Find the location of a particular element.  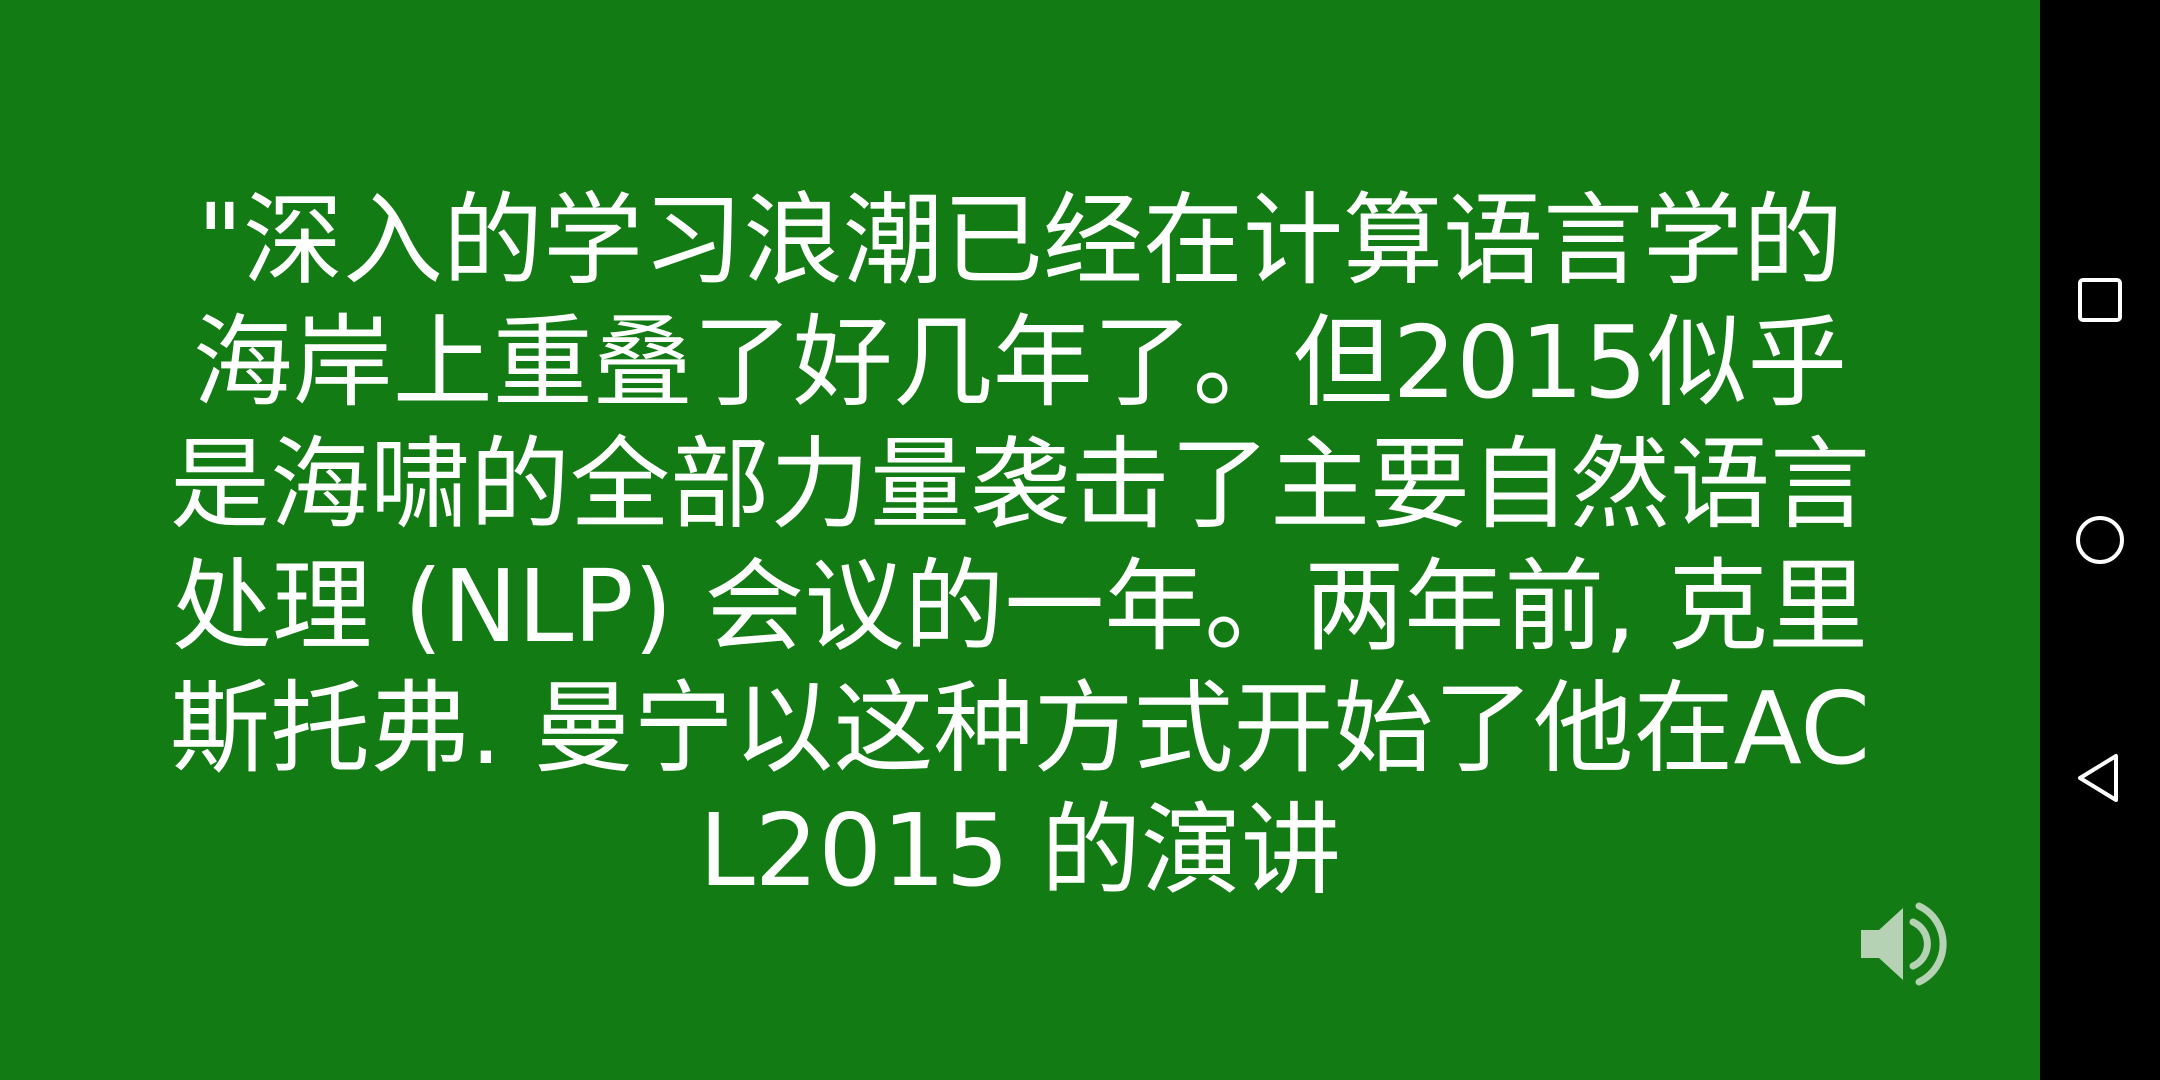

back-button is located at coordinates (2100, 778).